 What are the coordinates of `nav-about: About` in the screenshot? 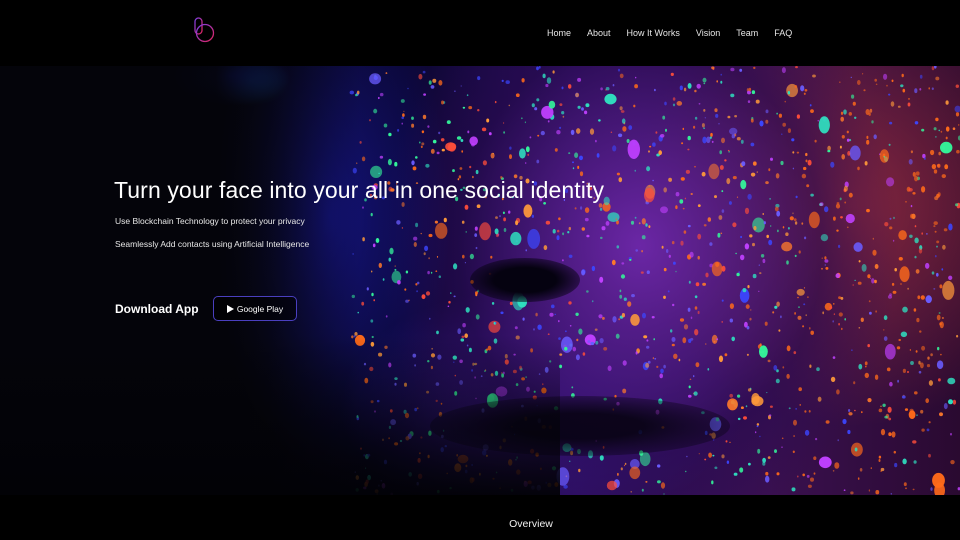 It's located at (599, 33).